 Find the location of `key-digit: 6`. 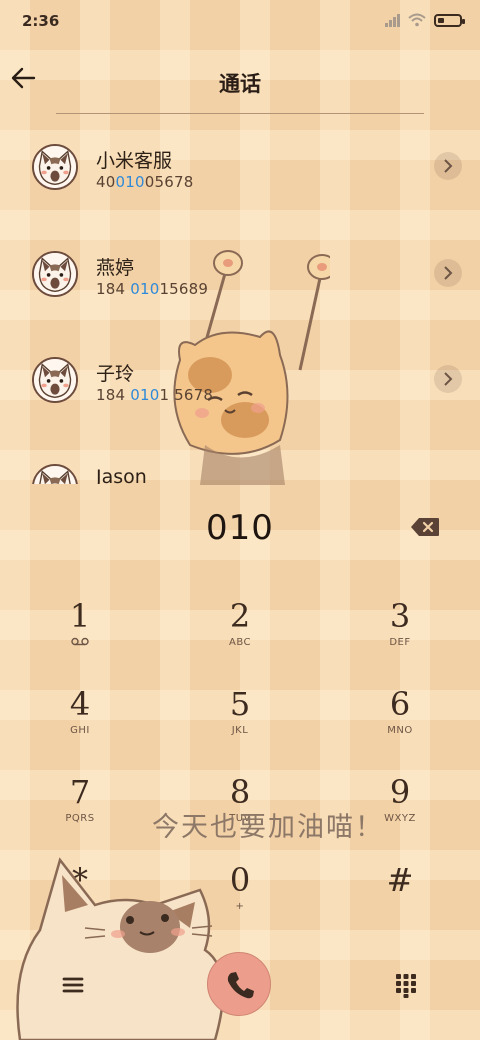

key-digit: 6 is located at coordinates (400, 704).